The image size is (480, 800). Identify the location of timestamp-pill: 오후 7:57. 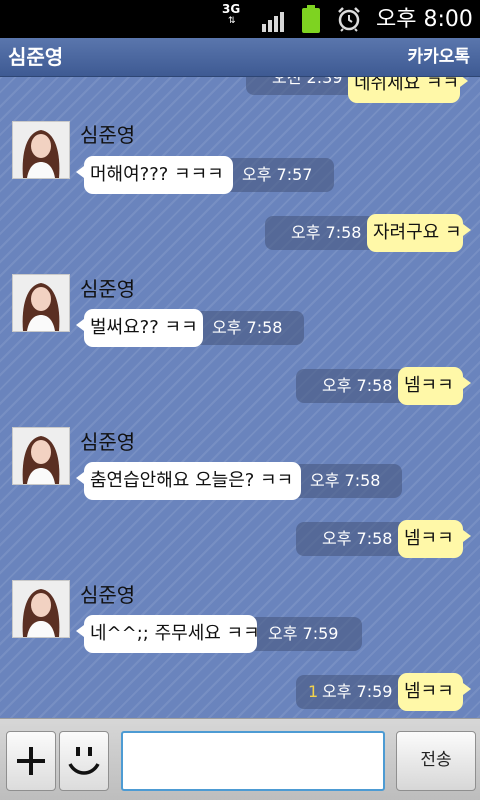
(278, 175).